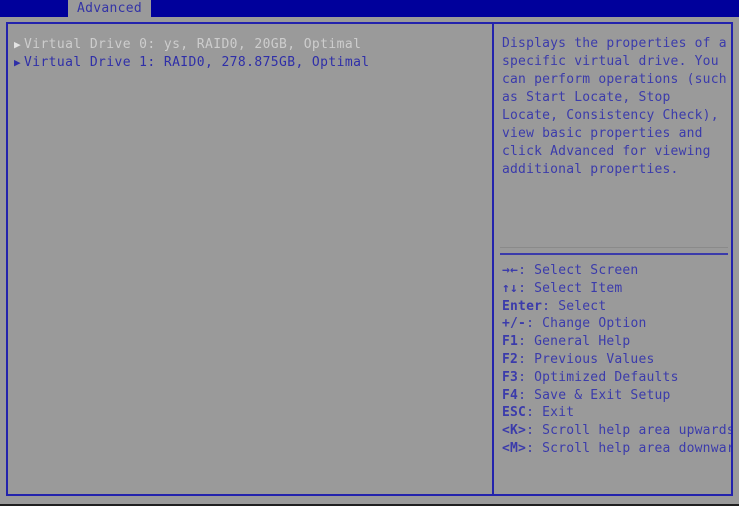 The height and width of the screenshot is (506, 739). I want to click on help-separator-shadow, so click(614, 247).